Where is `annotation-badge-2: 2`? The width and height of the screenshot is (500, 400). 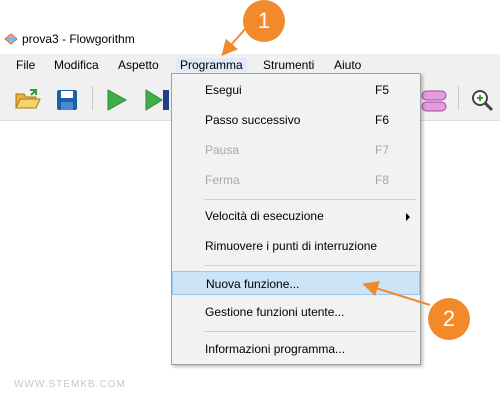
annotation-badge-2: 2 is located at coordinates (449, 319).